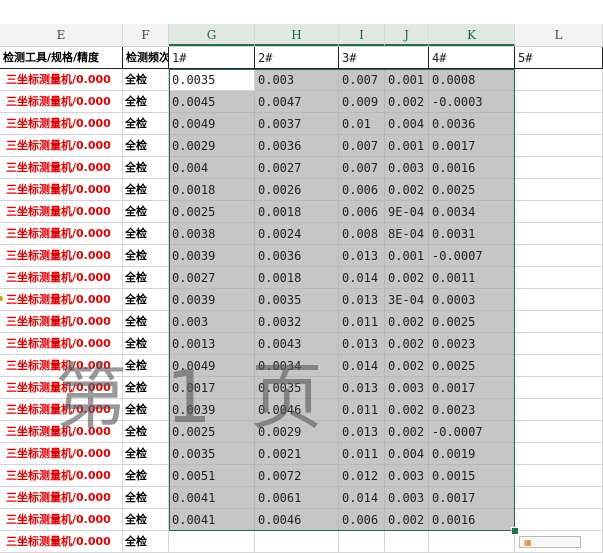  I want to click on cell-h: 0.0034, so click(297, 366).